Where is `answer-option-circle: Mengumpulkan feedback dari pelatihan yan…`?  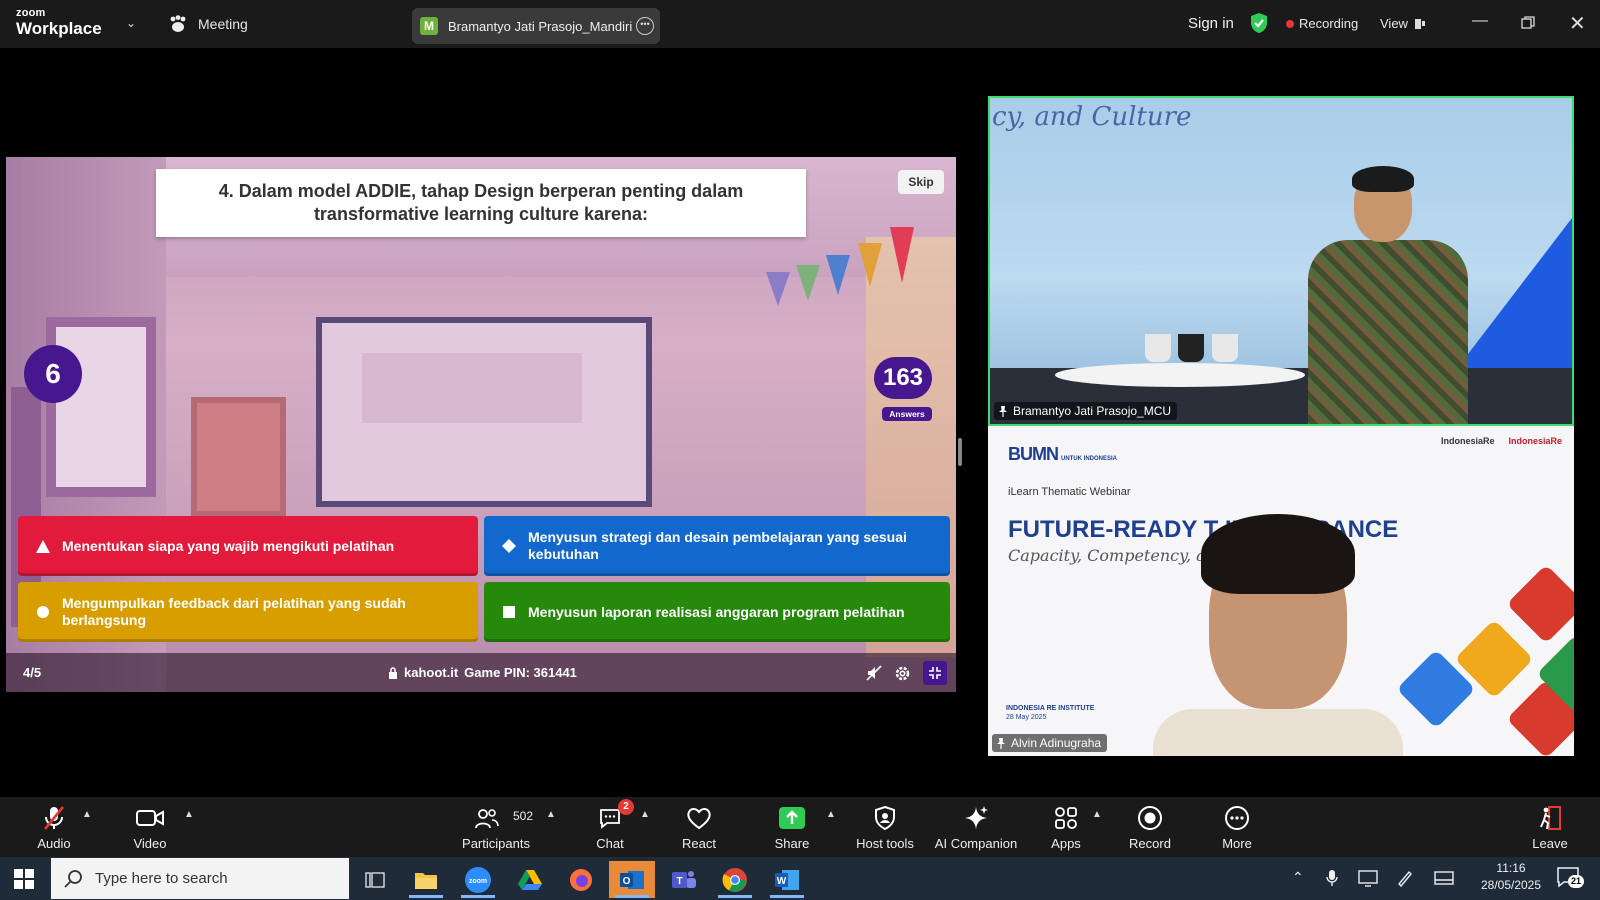 answer-option-circle: Mengumpulkan feedback dari pelatihan yan… is located at coordinates (248, 612).